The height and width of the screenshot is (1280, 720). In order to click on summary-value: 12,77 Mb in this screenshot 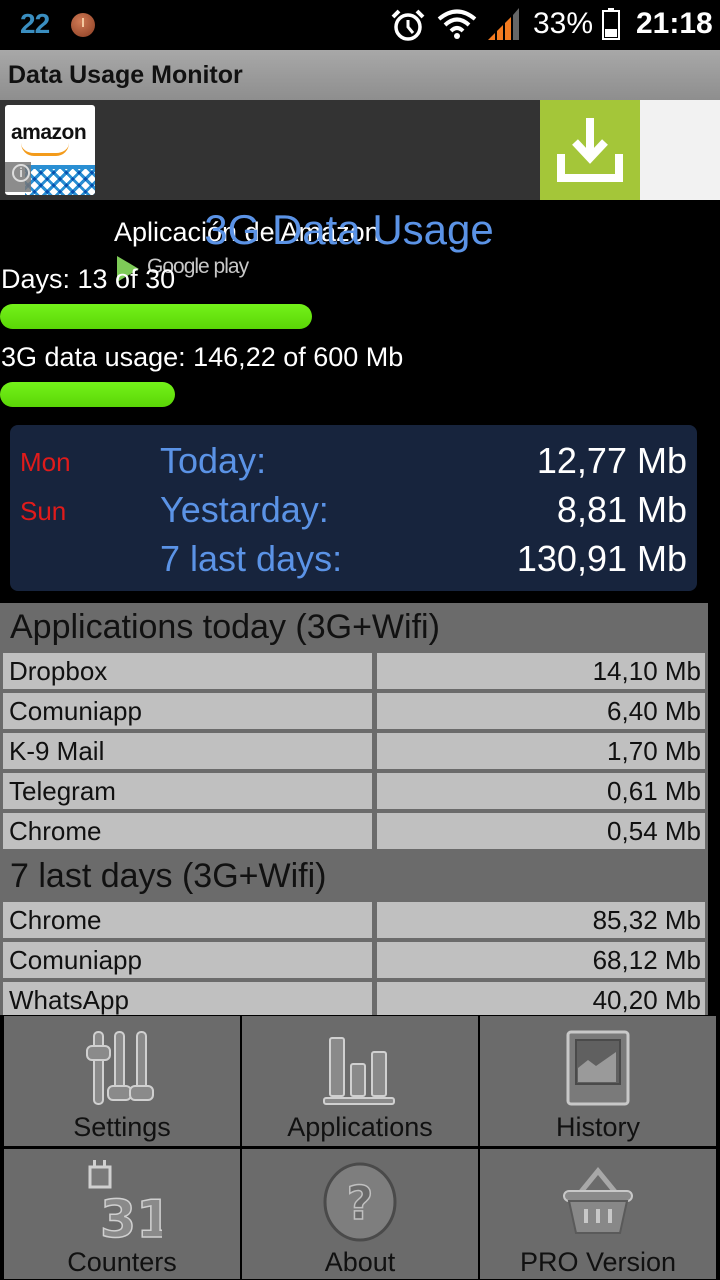, I will do `click(611, 460)`.